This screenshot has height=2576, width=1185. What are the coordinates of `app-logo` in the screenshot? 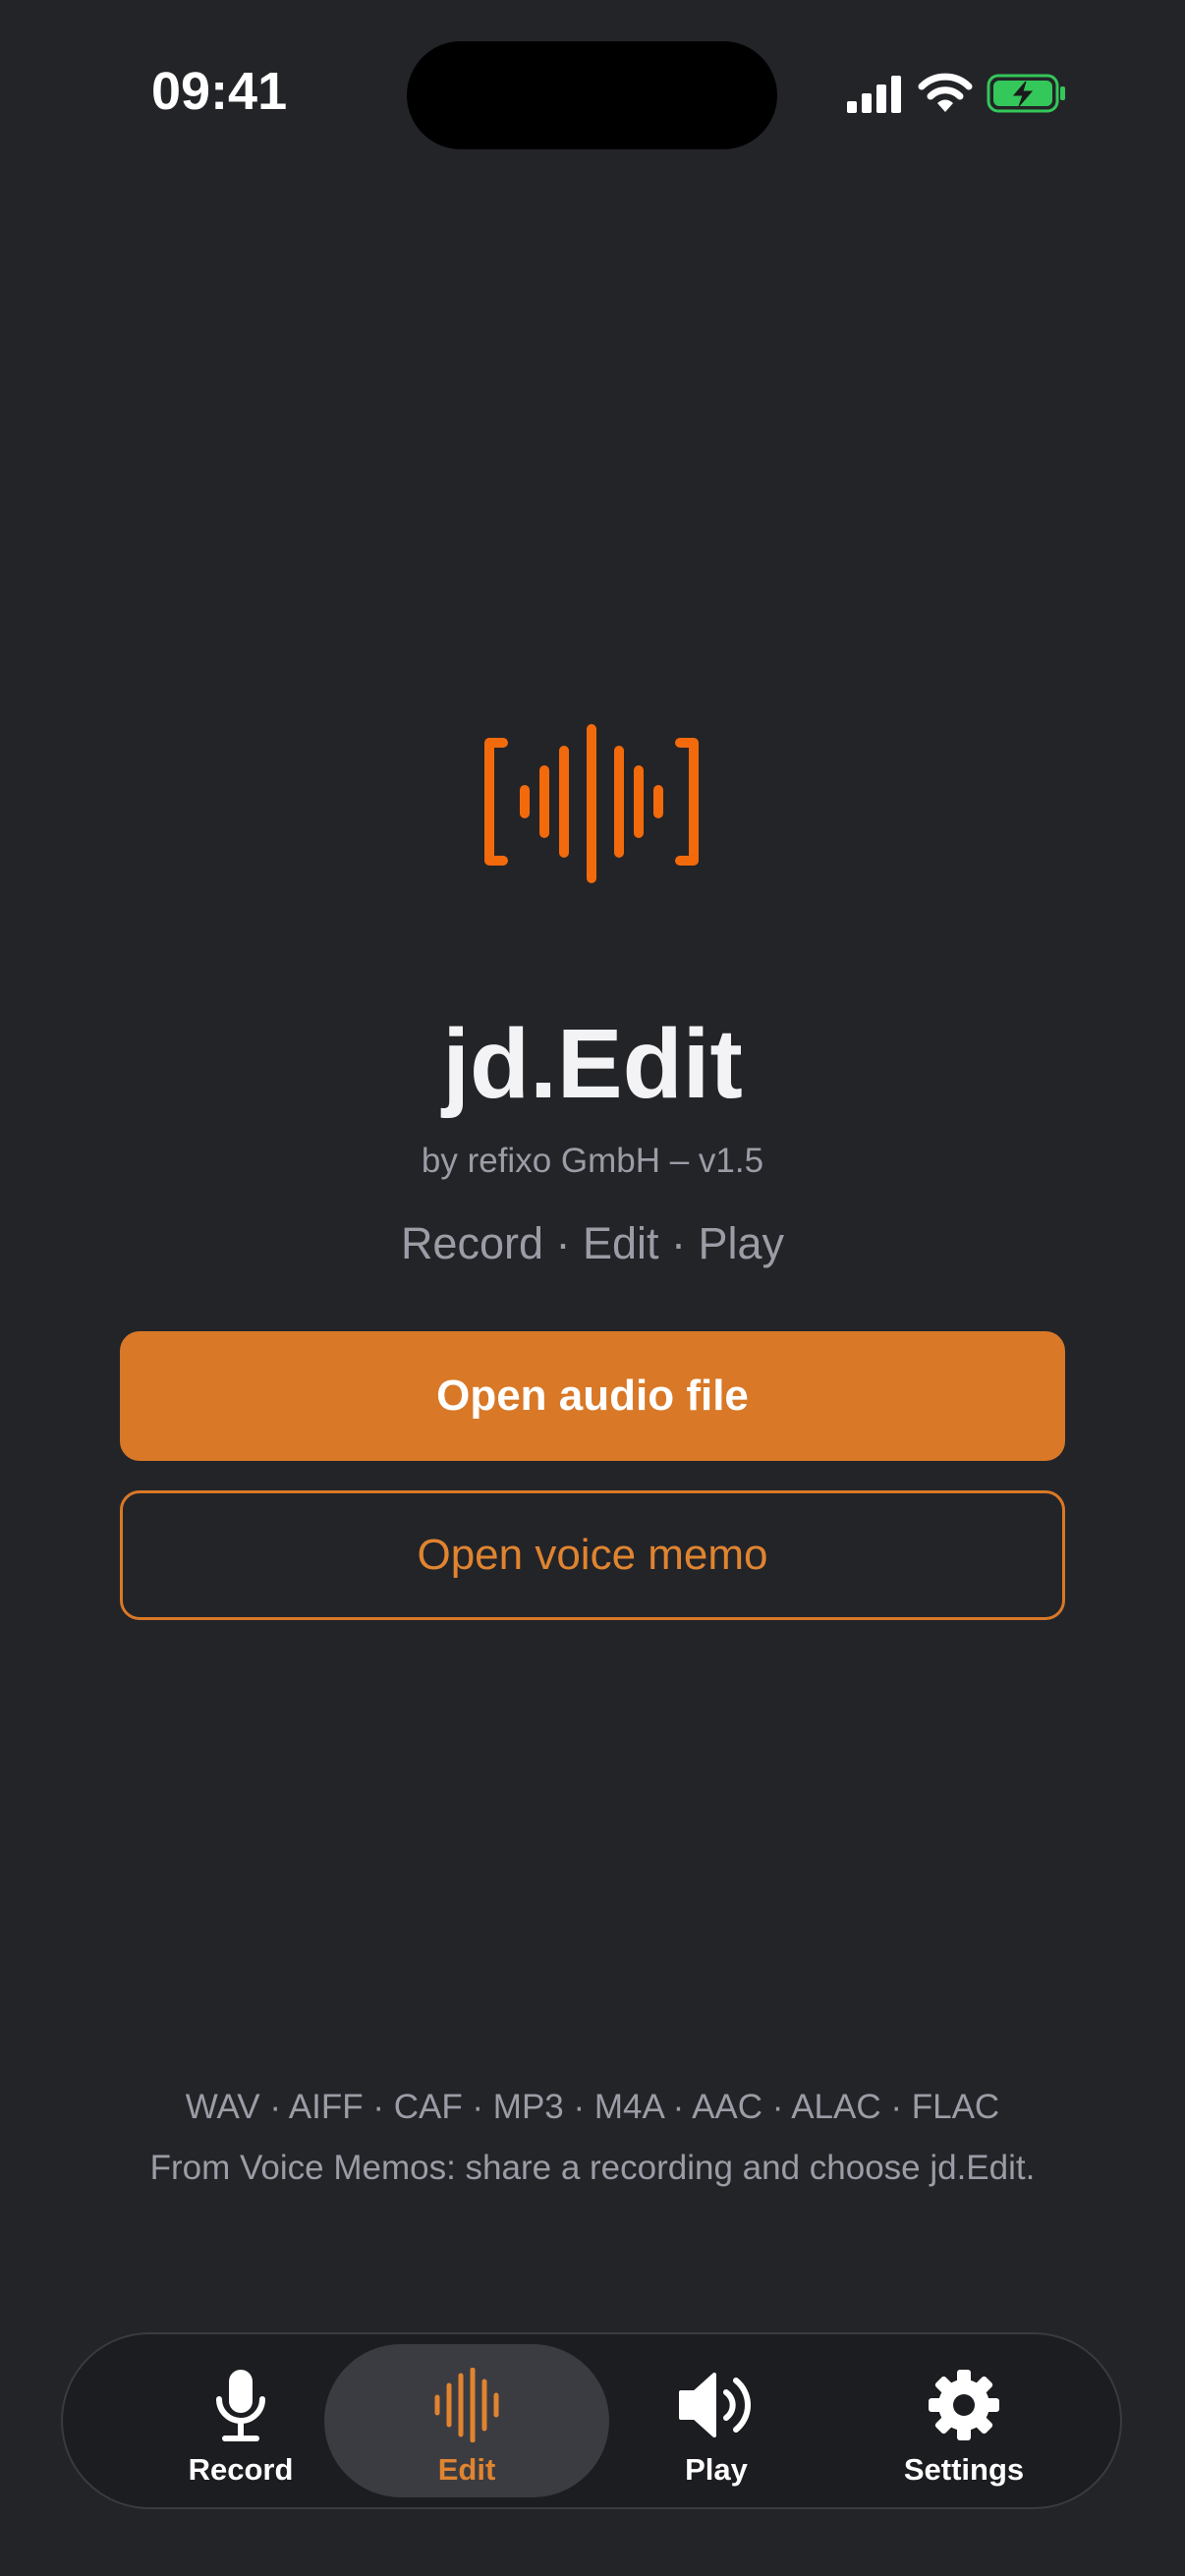 It's located at (592, 804).